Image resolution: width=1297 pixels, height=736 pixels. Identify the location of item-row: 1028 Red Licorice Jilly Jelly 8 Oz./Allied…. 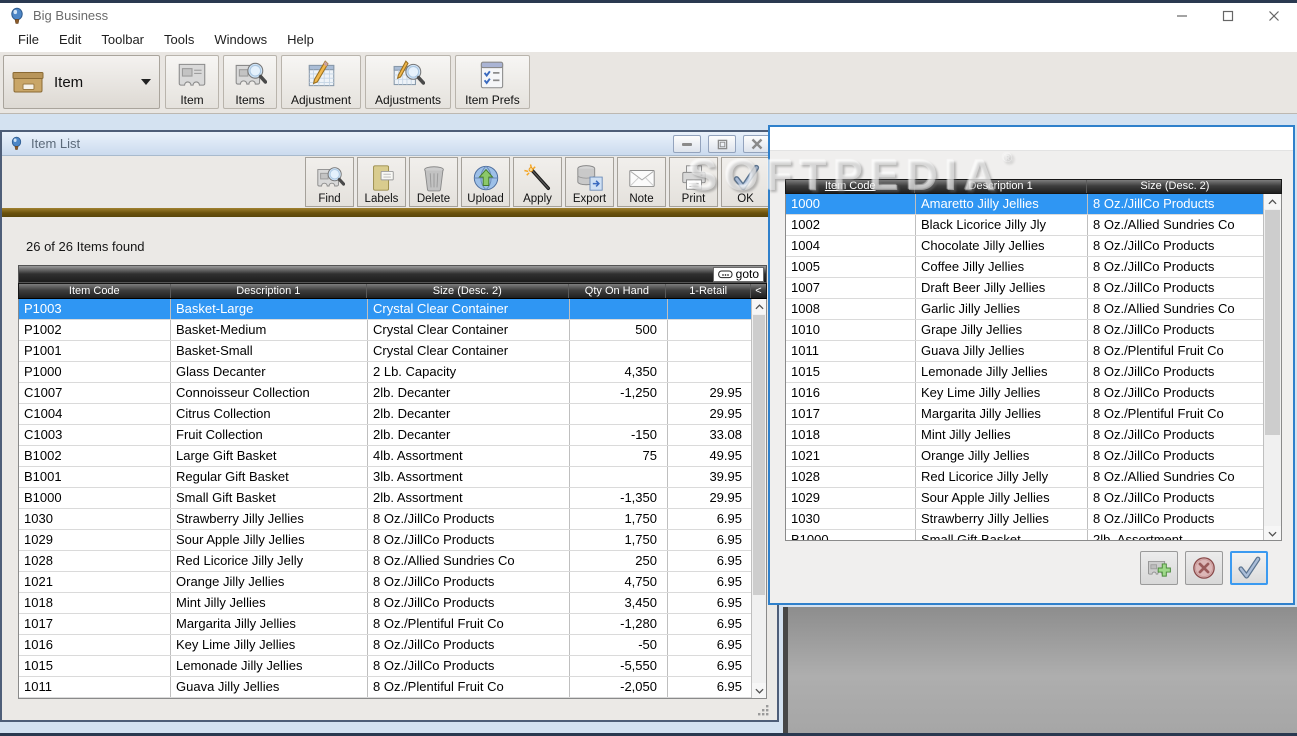
(392, 561).